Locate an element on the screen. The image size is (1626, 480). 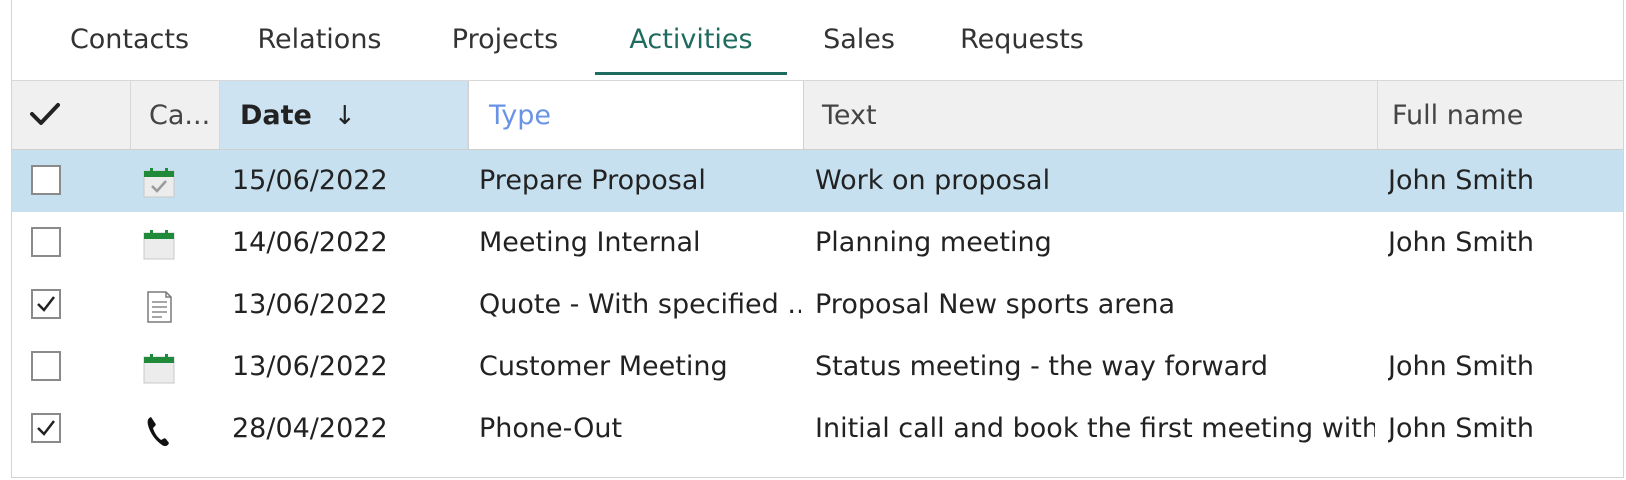
text-cell: Proposal New sports arena is located at coordinates (995, 304).